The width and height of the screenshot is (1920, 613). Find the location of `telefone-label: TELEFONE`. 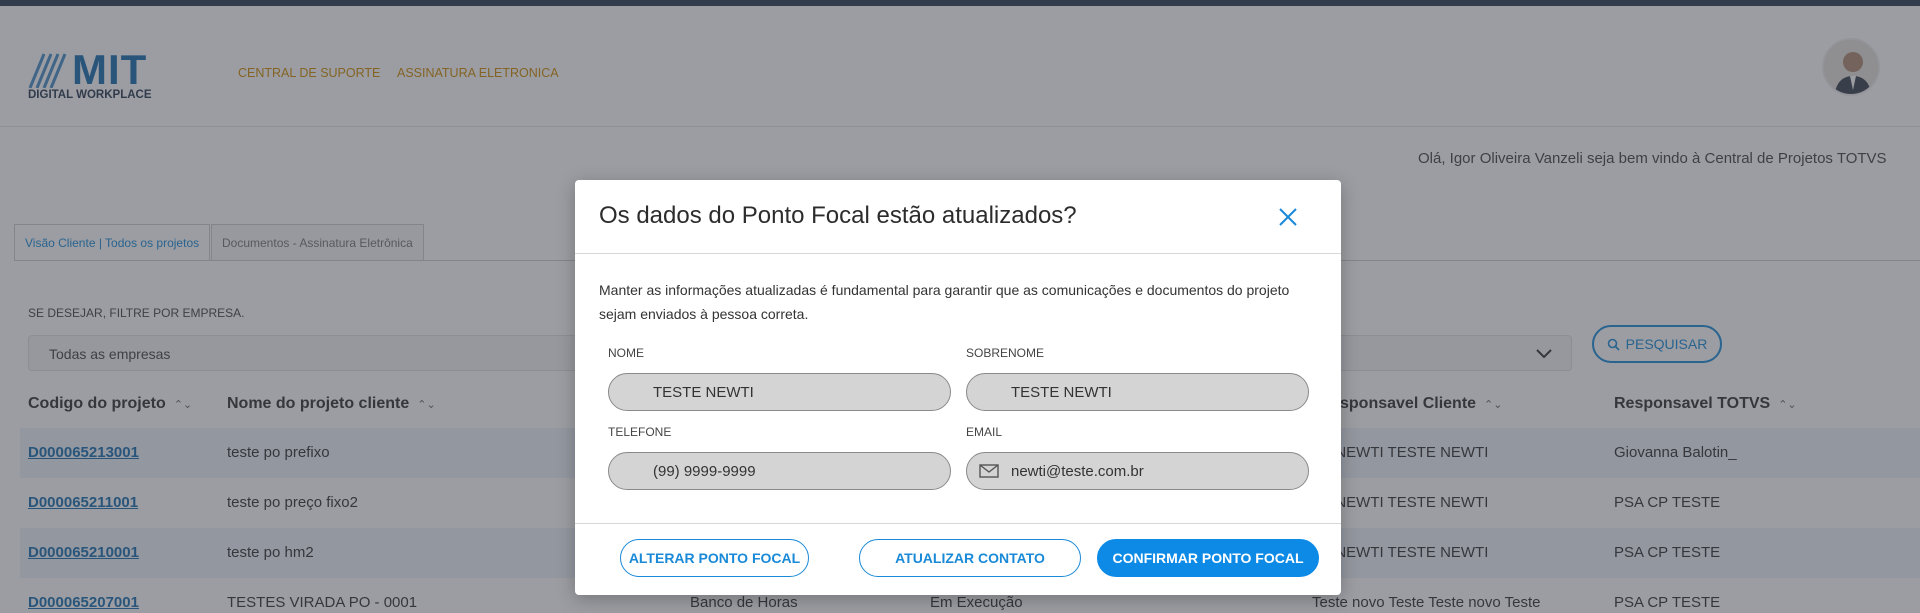

telefone-label: TELEFONE is located at coordinates (640, 432).